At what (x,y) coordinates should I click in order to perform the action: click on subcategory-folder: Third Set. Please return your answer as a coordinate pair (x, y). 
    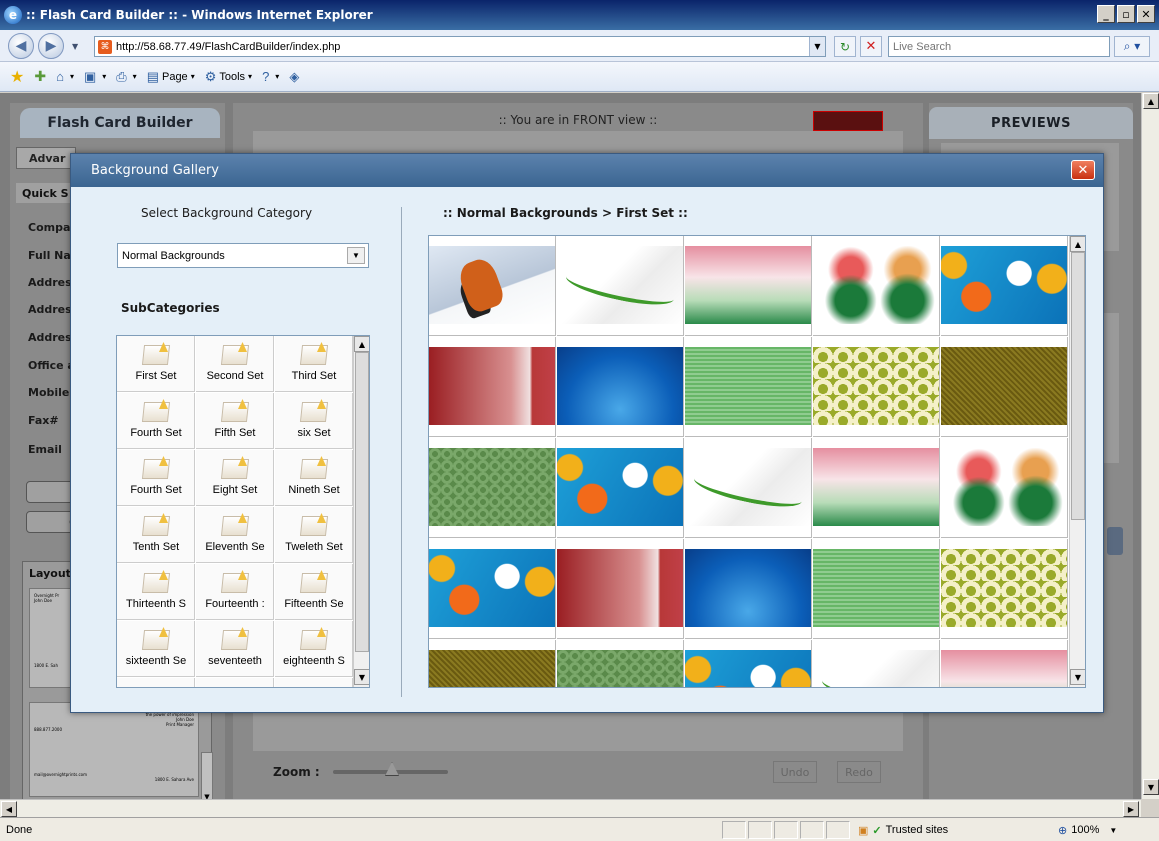
    Looking at the image, I should click on (314, 364).